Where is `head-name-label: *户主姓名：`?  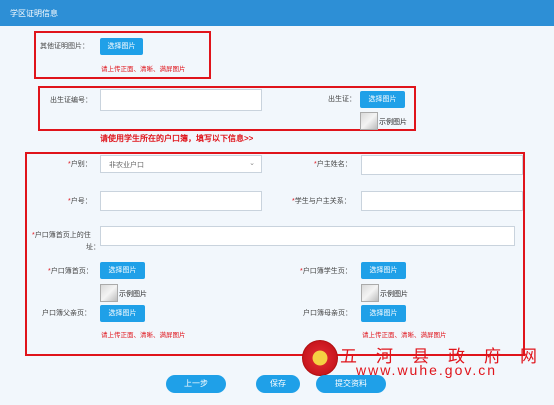 head-name-label: *户主姓名： is located at coordinates (333, 164).